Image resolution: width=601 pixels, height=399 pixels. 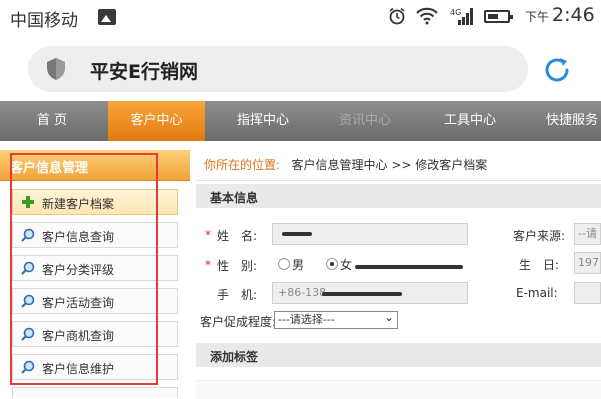 I want to click on shield-icon, so click(x=56, y=69).